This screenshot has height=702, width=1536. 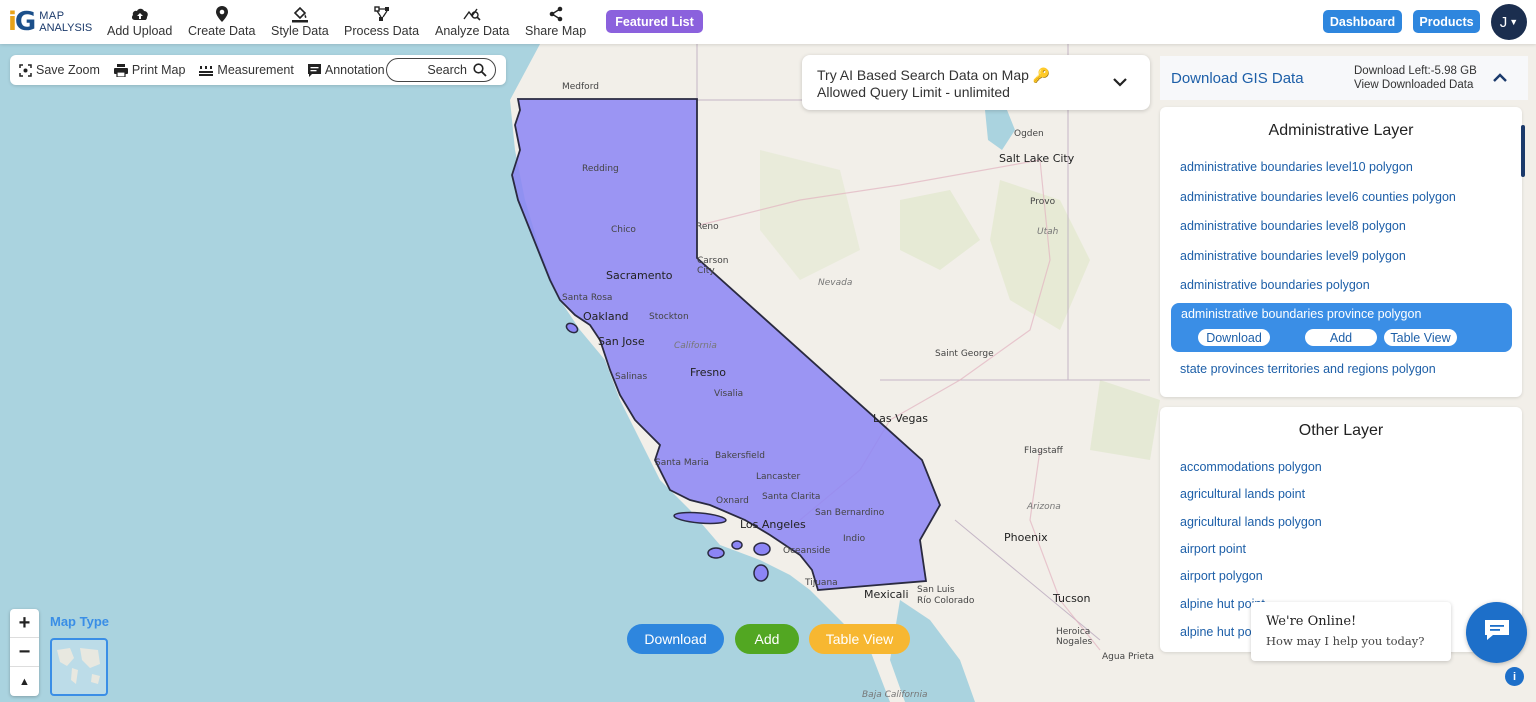 I want to click on map-label-lancaster: Lancaster, so click(x=778, y=477).